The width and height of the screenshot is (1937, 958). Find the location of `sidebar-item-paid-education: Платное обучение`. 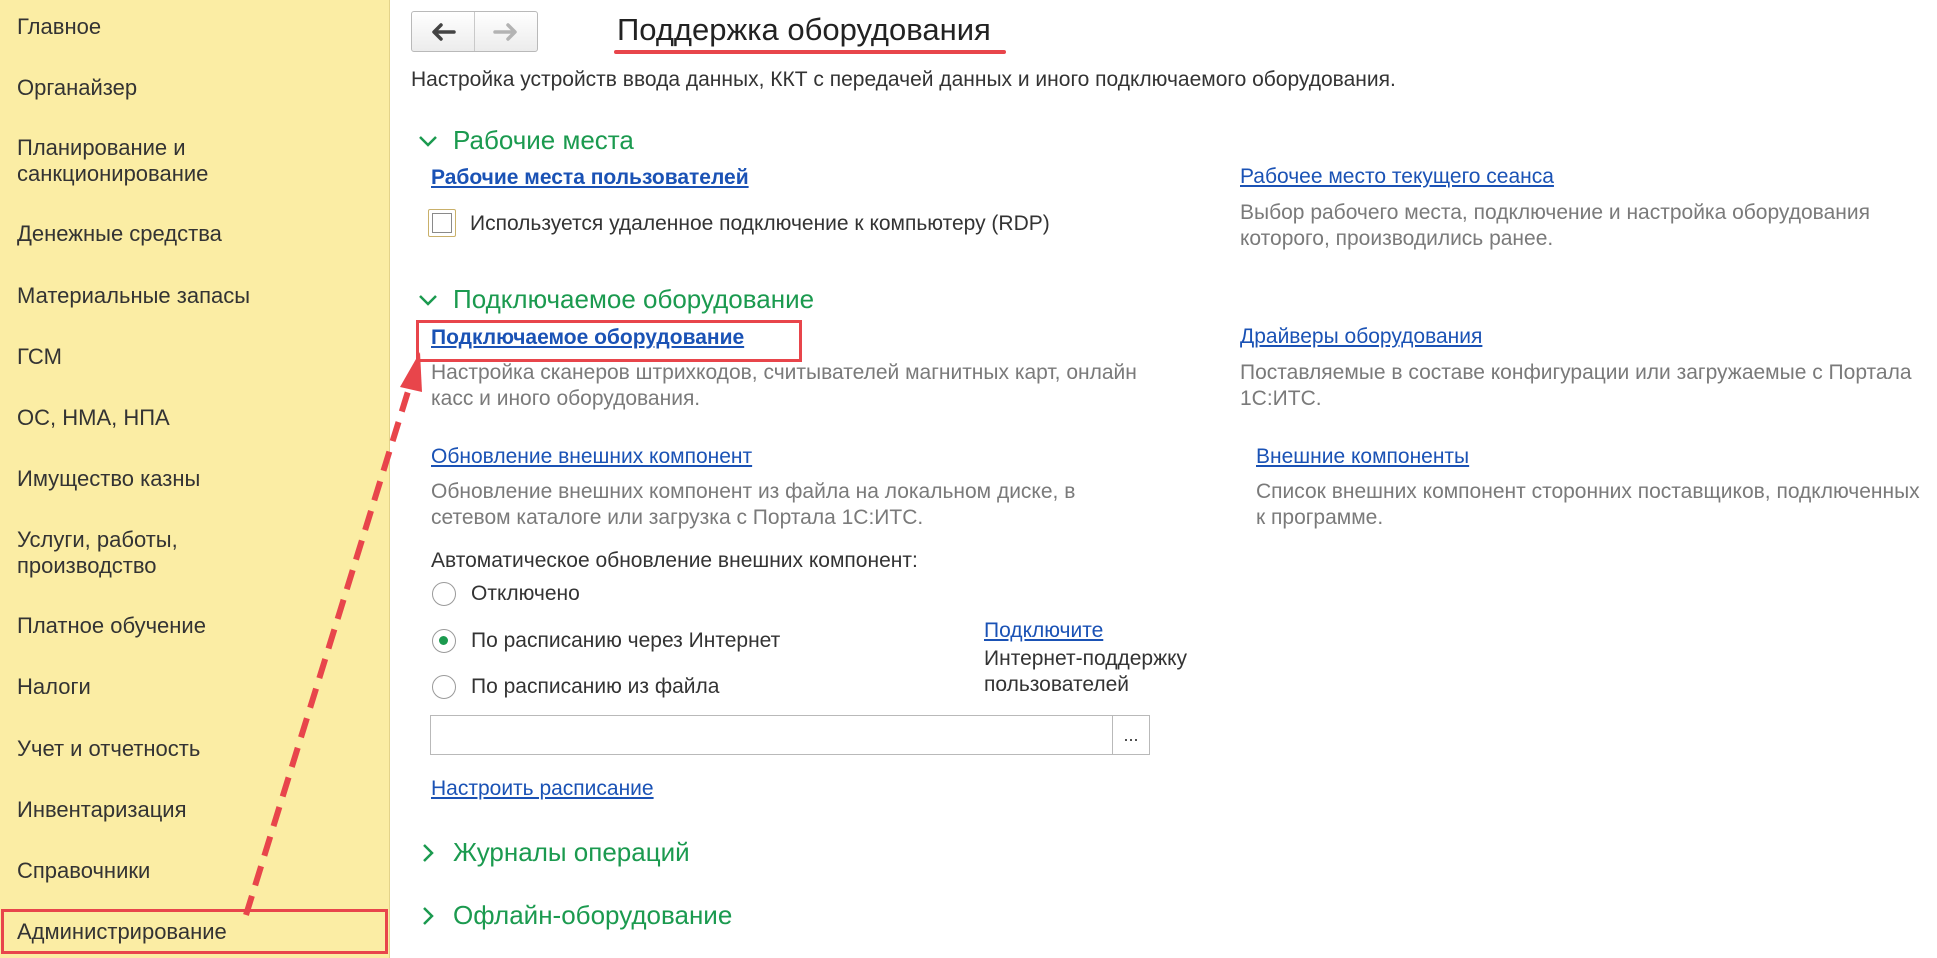

sidebar-item-paid-education: Платное обучение is located at coordinates (197, 626).